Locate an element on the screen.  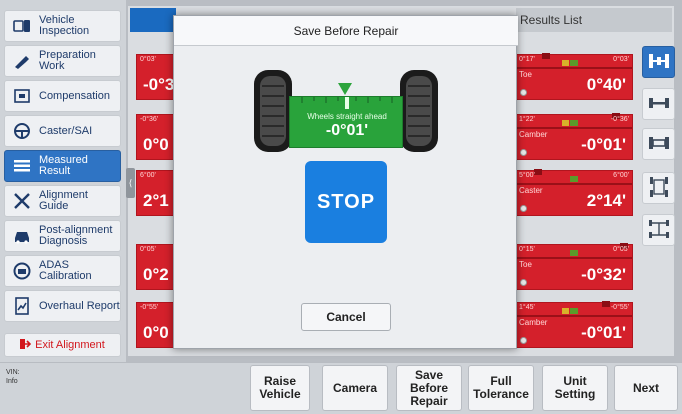
vehicle-layout-view-button is located at coordinates (658, 188).